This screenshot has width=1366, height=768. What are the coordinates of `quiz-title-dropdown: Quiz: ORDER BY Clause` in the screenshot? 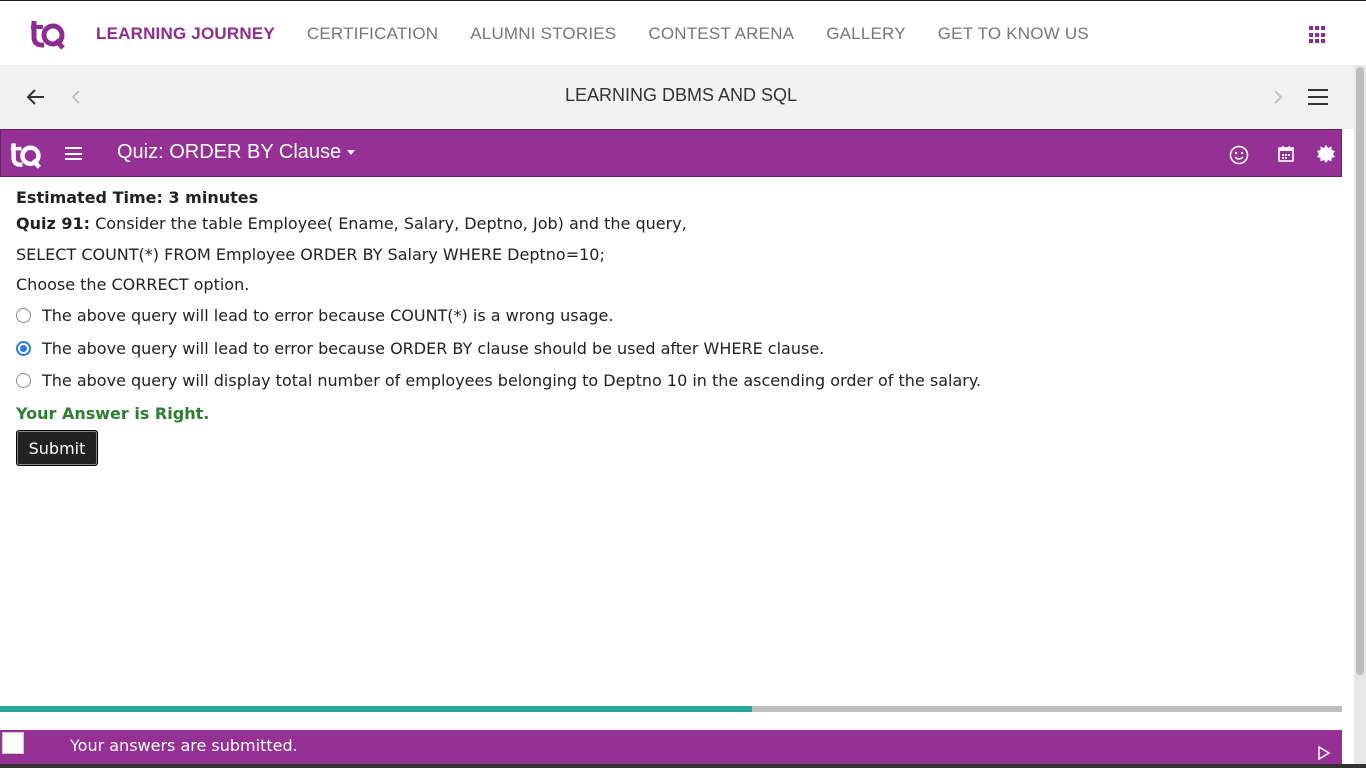 It's located at (236, 152).